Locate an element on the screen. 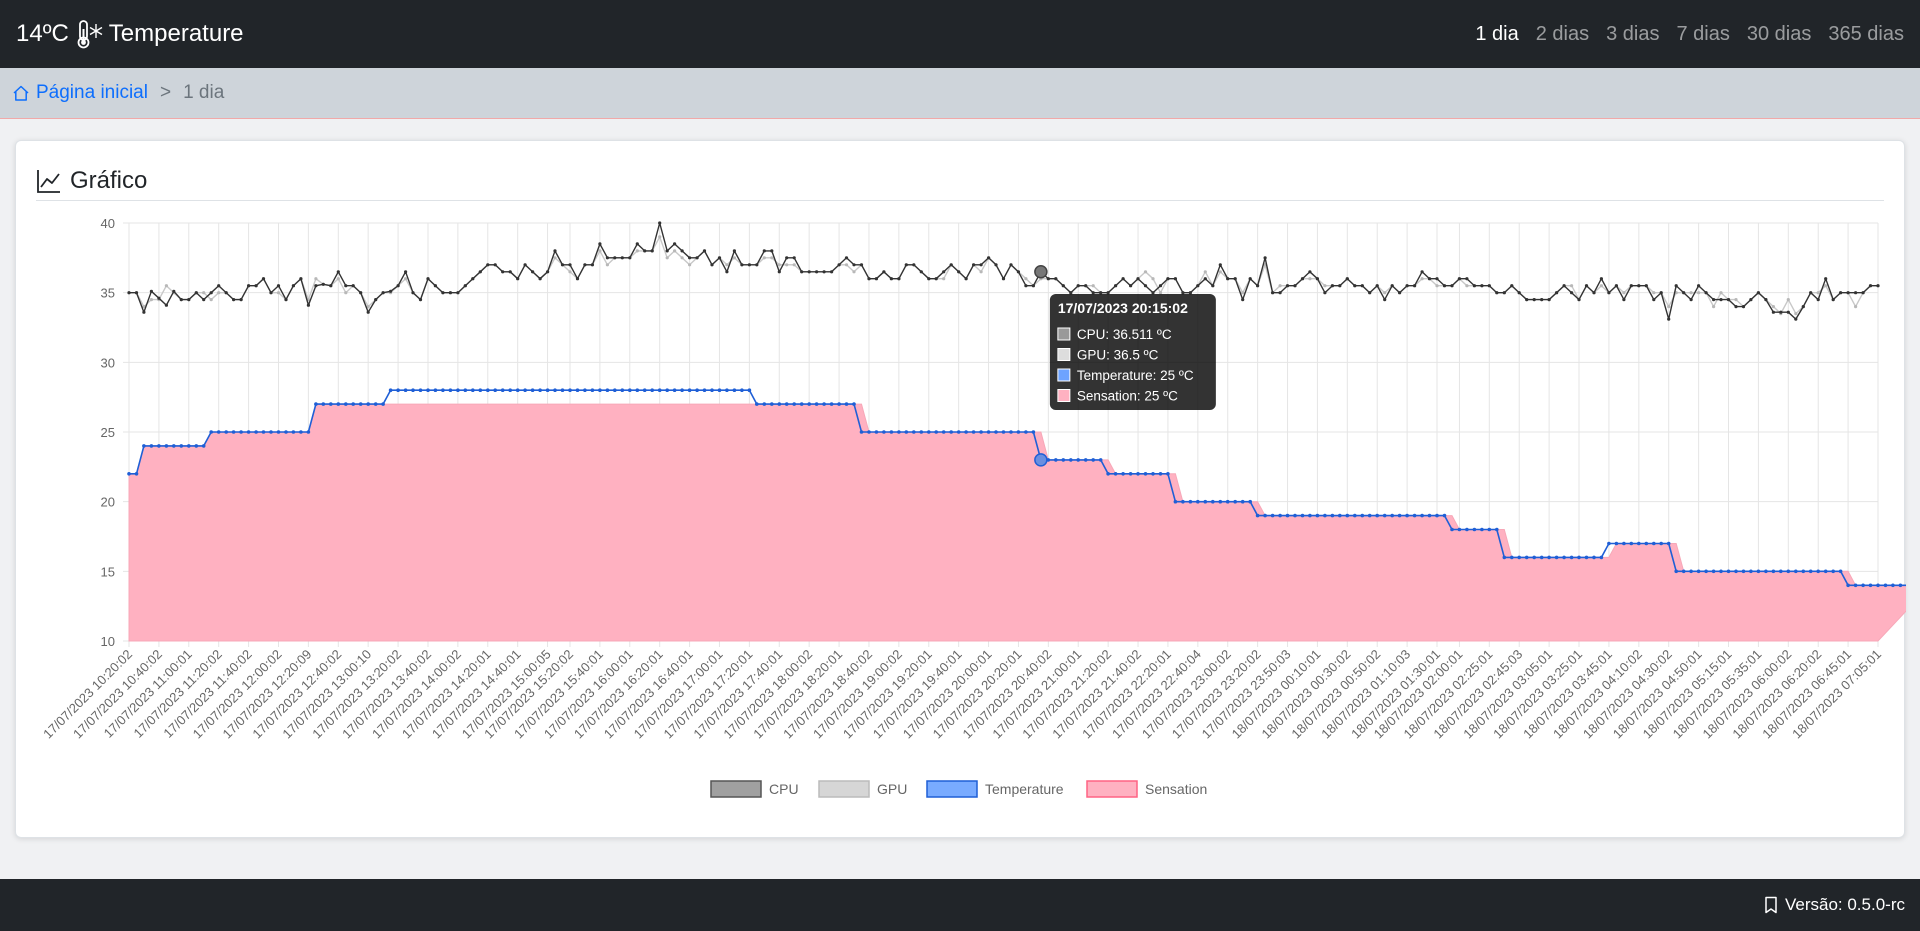  nav-link-7-dias: 7 dias is located at coordinates (1703, 34).